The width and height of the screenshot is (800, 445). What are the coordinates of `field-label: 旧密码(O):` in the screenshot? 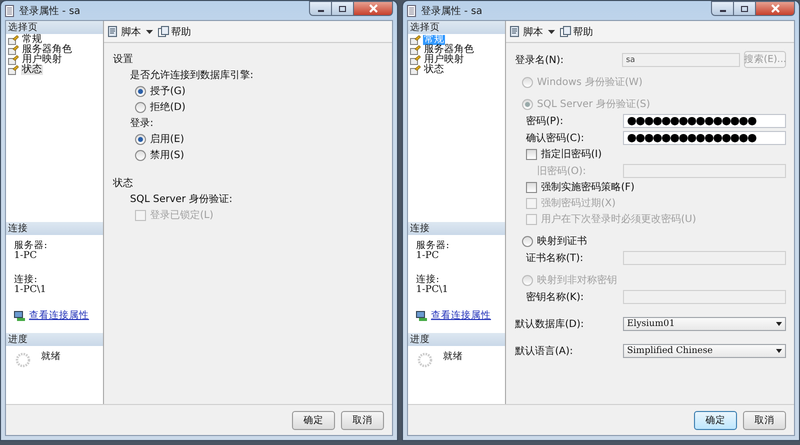 It's located at (562, 171).